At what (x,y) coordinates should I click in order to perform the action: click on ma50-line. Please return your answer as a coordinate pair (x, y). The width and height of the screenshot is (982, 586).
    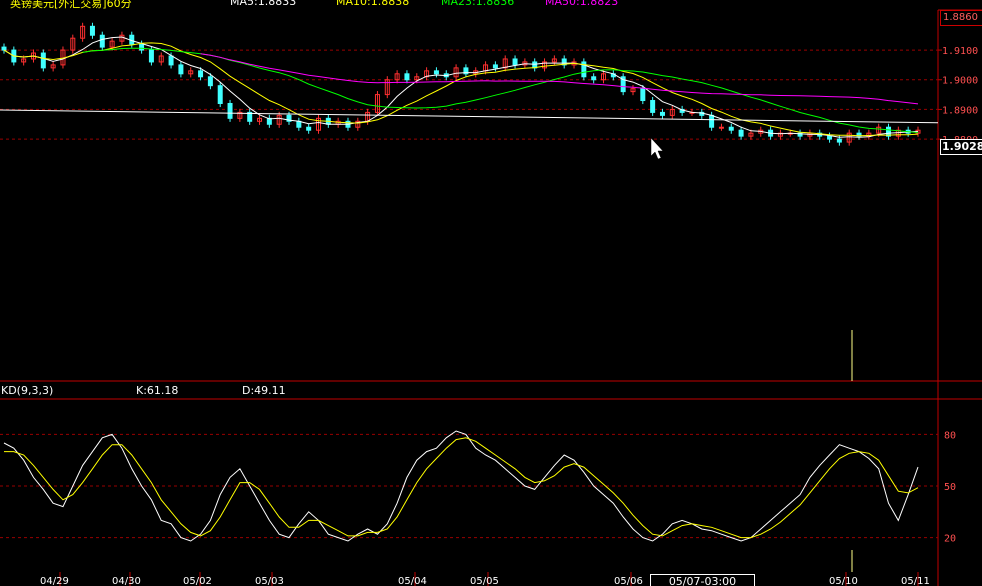
    Looking at the image, I should click on (559, 79).